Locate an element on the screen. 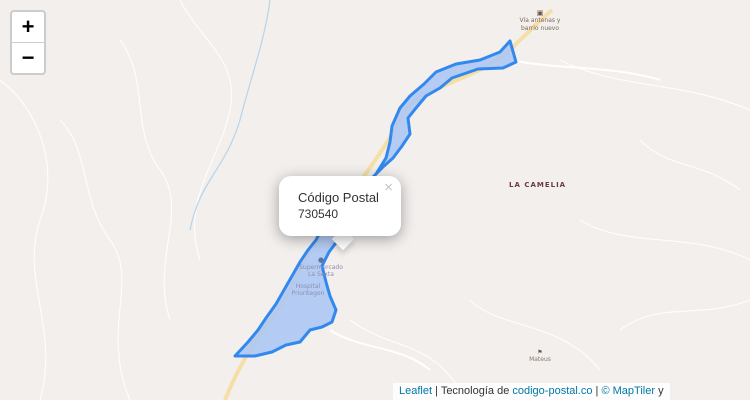 Image resolution: width=750 pixels, height=400 pixels. flag-icon: ⚑ is located at coordinates (540, 352).